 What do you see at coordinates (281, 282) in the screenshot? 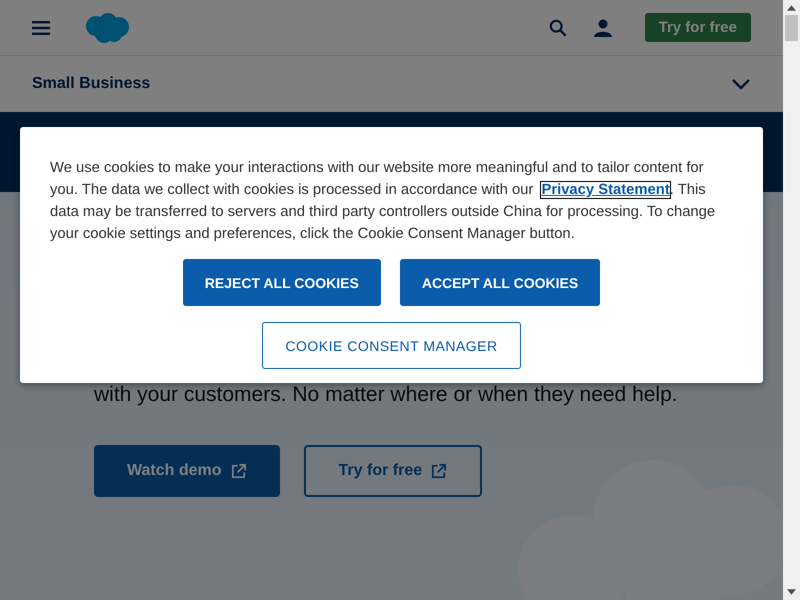
I see `cookie-button: REJECT ALL COOKIES` at bounding box center [281, 282].